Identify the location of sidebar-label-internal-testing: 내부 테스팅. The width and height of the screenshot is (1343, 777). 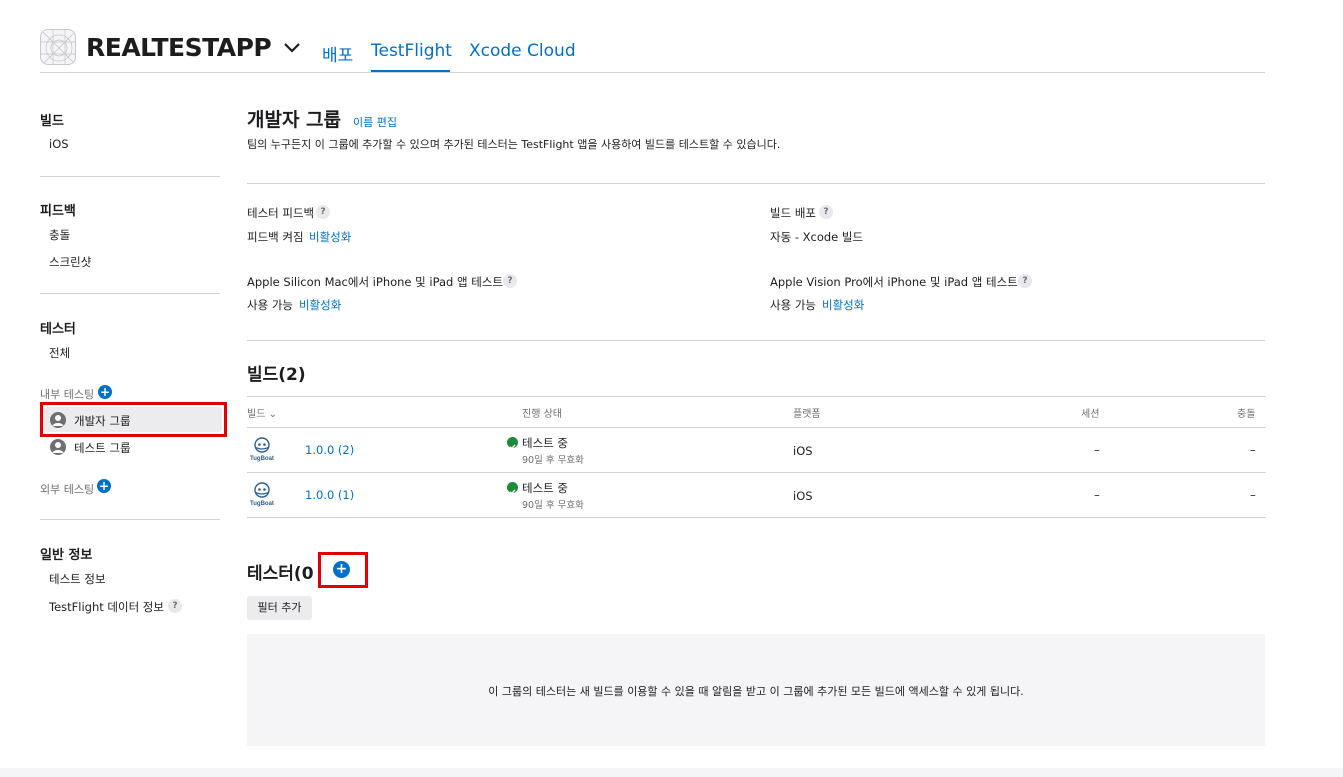
(67, 394).